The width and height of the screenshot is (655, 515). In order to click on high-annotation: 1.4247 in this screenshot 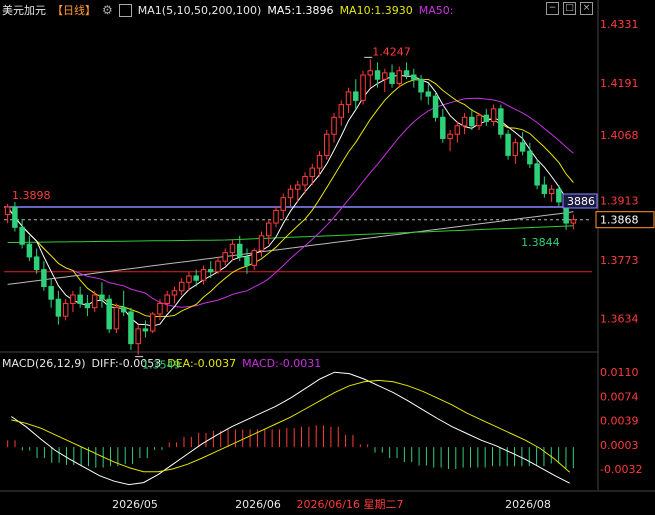, I will do `click(391, 51)`.